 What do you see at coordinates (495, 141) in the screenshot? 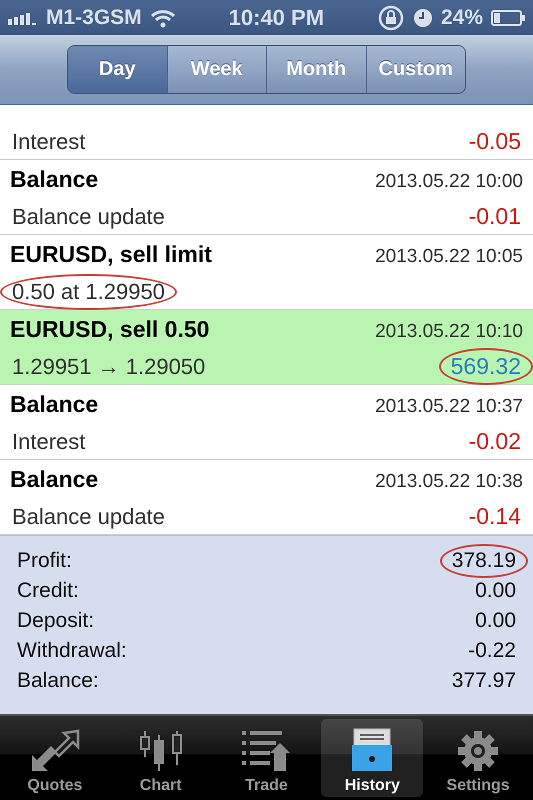
I see `deal-amount: -0.05` at bounding box center [495, 141].